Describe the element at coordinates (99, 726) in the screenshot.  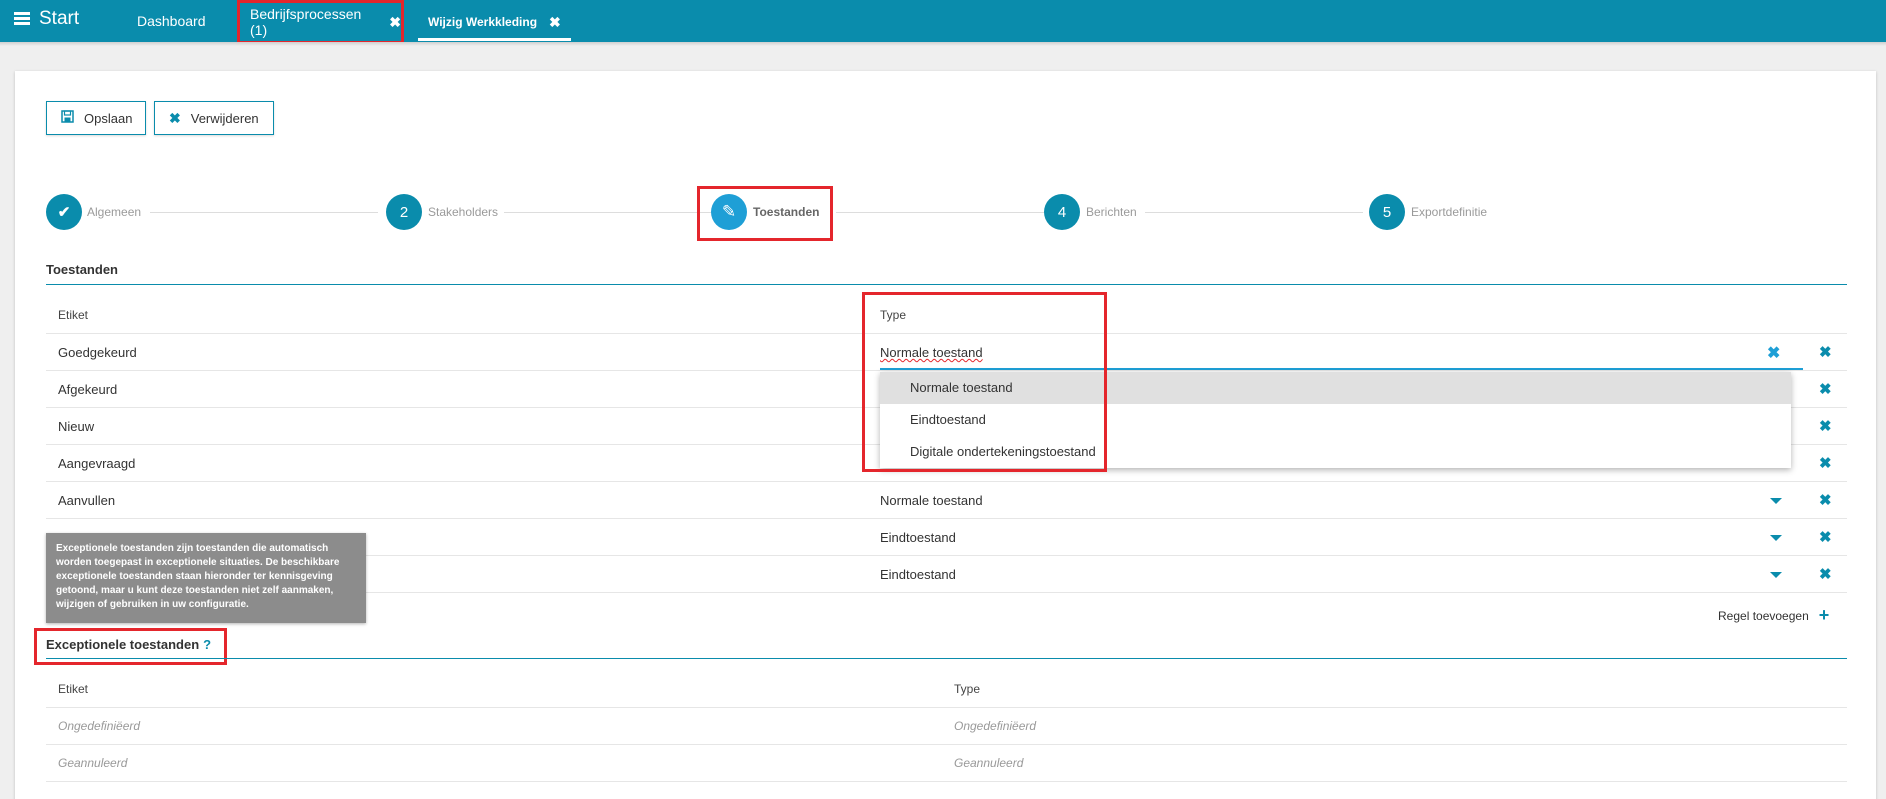
I see `row-etiket: Ongedefiniëerd` at that location.